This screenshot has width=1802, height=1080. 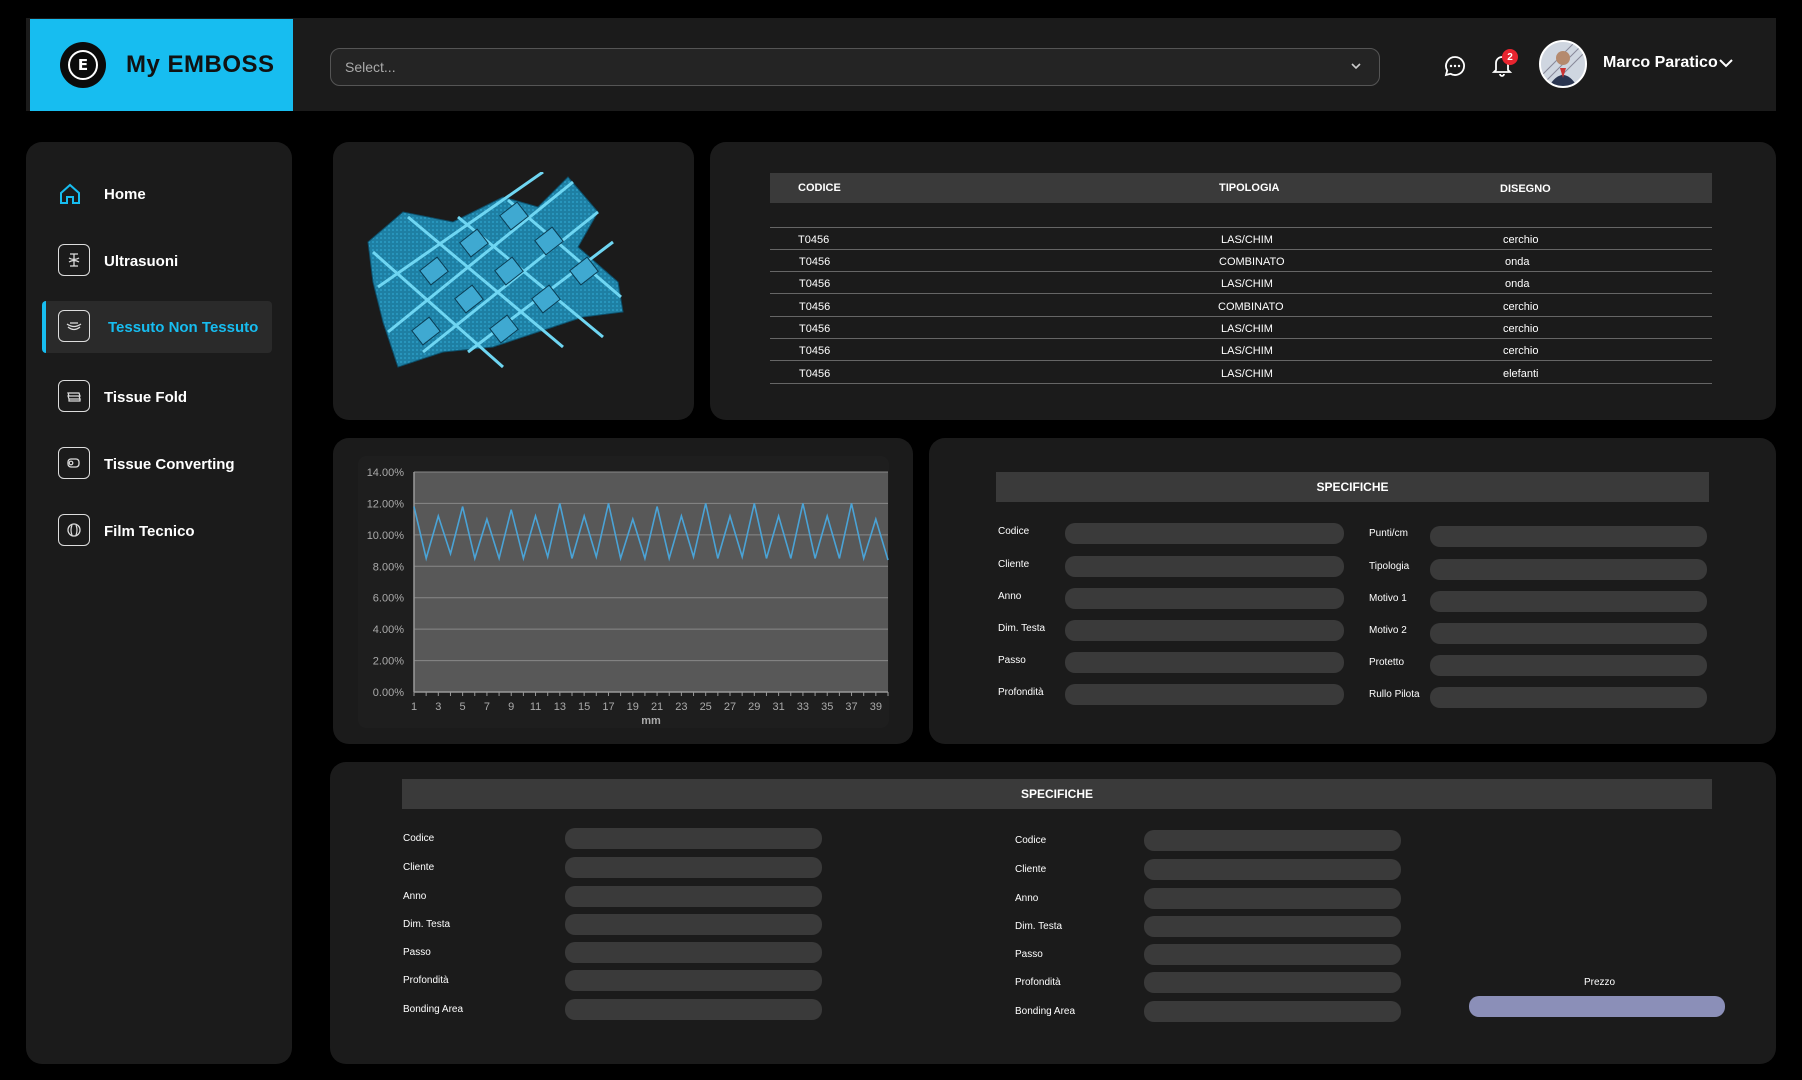 I want to click on sidebar-item-tissue-fold: Tissue Fold, so click(x=157, y=397).